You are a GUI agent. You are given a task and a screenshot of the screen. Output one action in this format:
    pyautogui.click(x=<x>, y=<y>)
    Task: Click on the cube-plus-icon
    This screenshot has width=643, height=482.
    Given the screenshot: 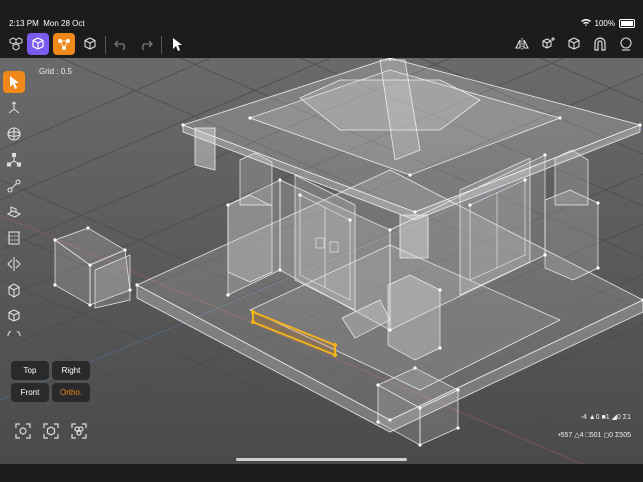 What is the action you would take?
    pyautogui.click(x=548, y=43)
    